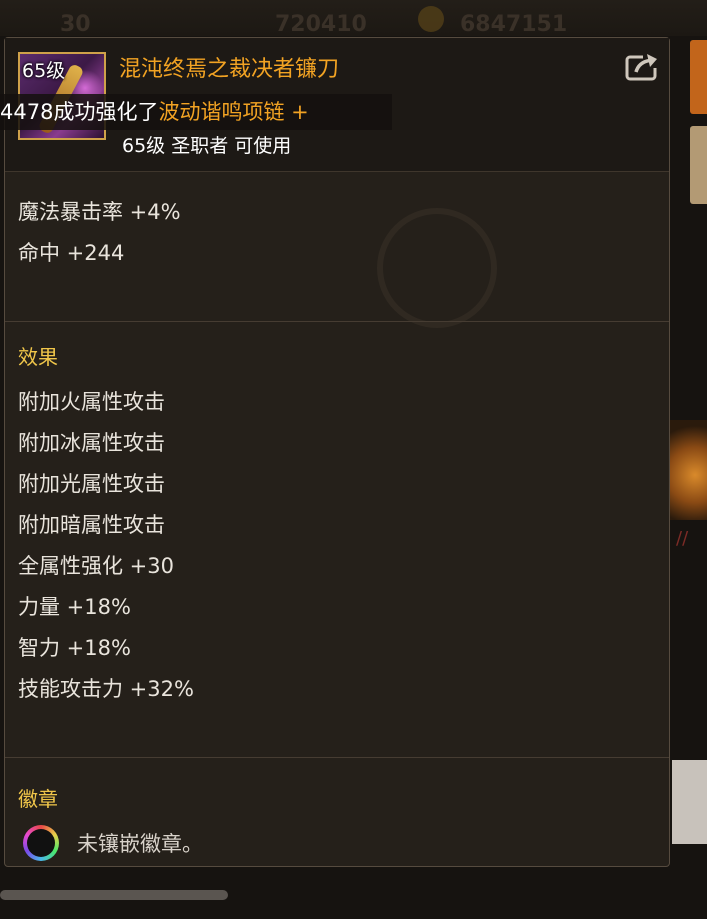 The image size is (707, 919). What do you see at coordinates (514, 24) in the screenshot?
I see `gold-value: 6847151` at bounding box center [514, 24].